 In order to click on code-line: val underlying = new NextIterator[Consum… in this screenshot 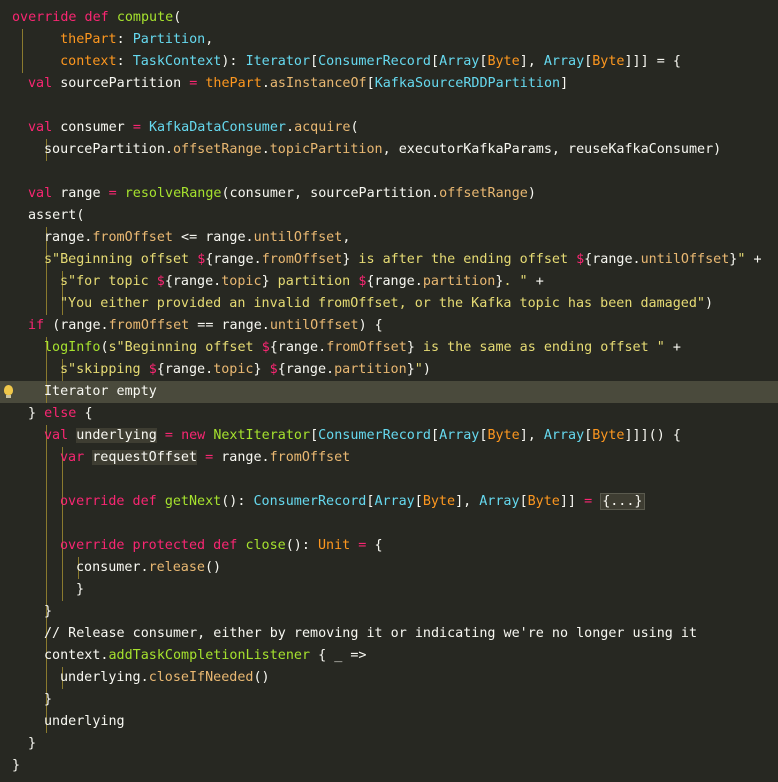, I will do `click(389, 436)`.